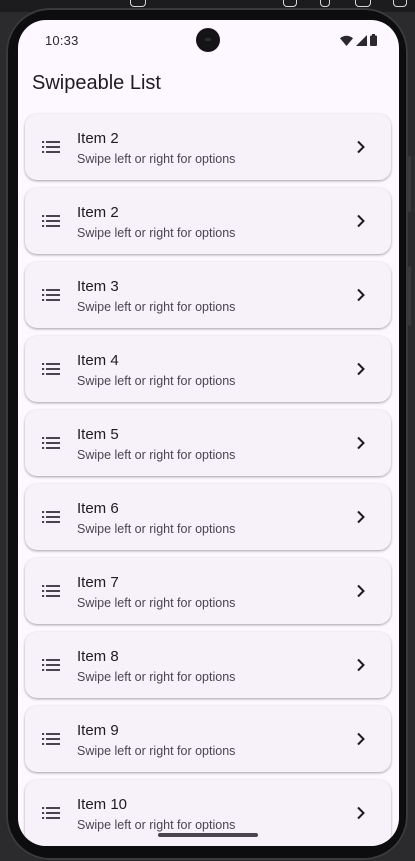  I want to click on wifi-icon, so click(346, 40).